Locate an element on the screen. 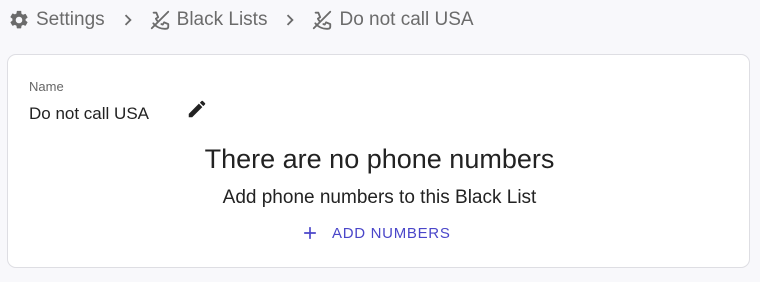 Image resolution: width=760 pixels, height=282 pixels. plus-icon is located at coordinates (310, 233).